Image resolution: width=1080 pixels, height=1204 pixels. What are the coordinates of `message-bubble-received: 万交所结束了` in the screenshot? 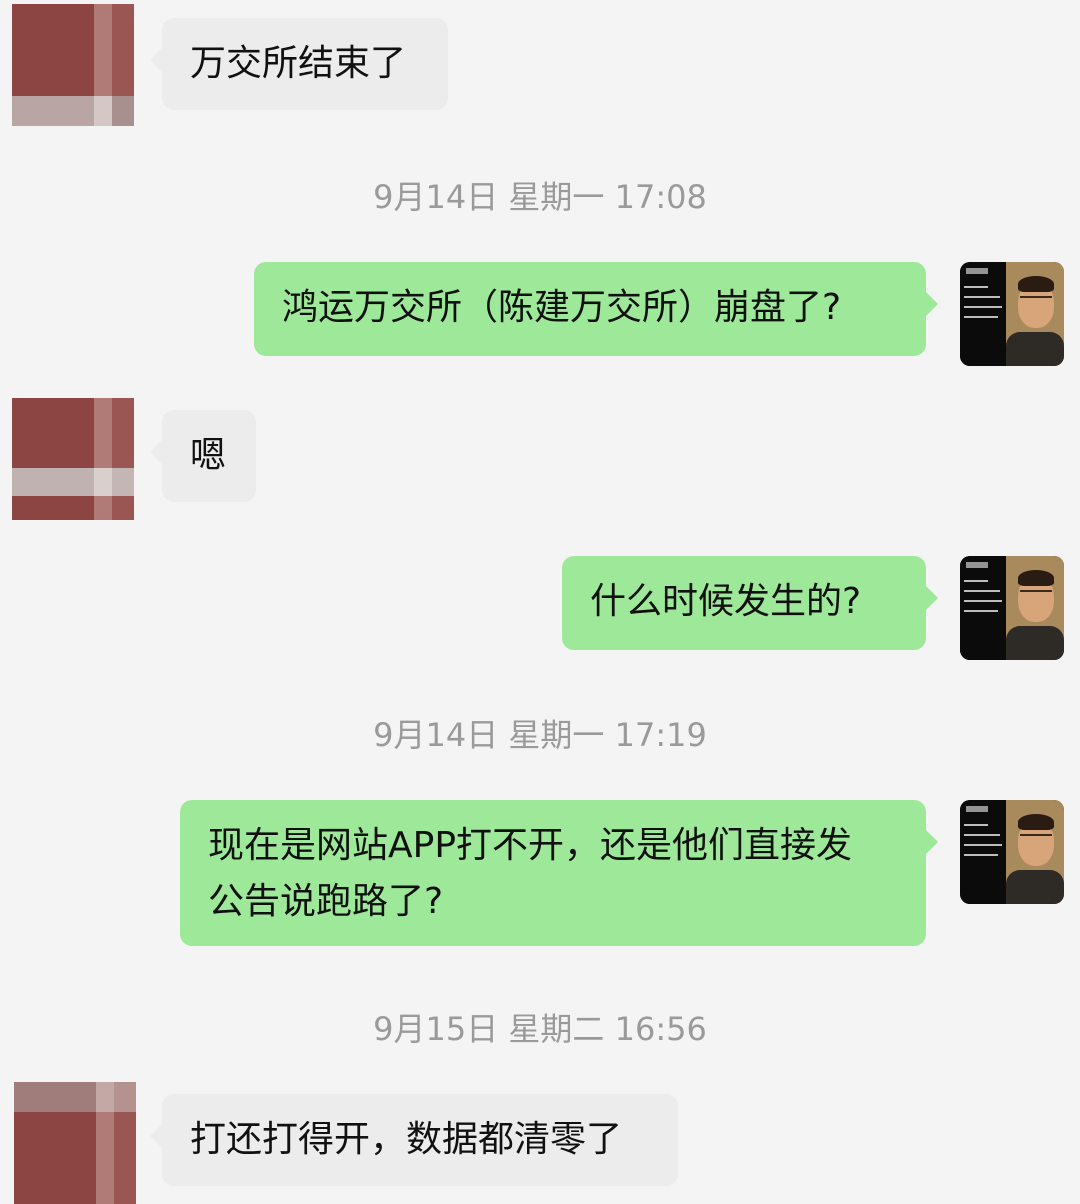 It's located at (299, 64).